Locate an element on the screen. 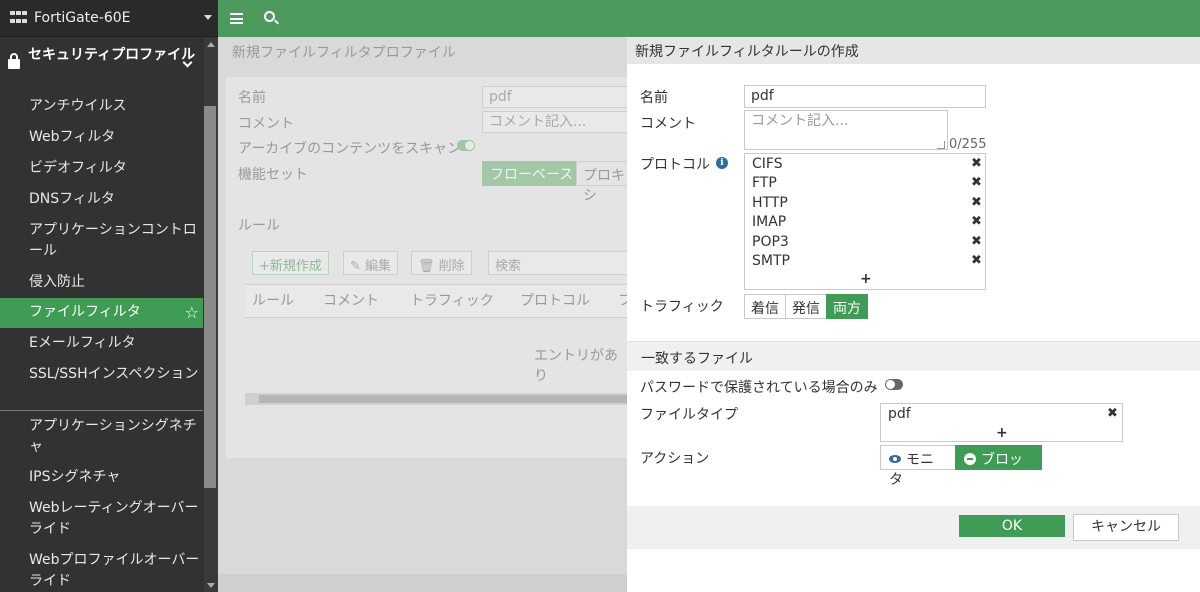 This screenshot has width=1200, height=592. action-block-button: ブロック is located at coordinates (998, 466).